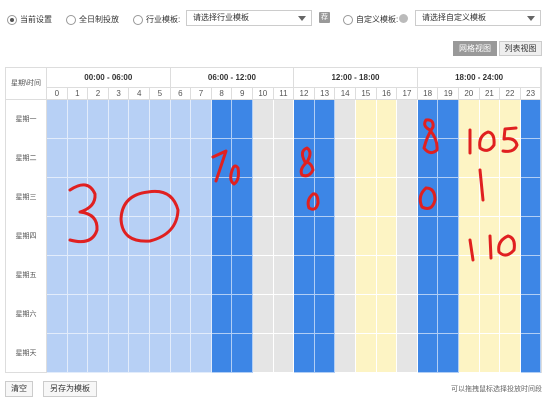 This screenshot has width=554, height=404. What do you see at coordinates (156, 19) in the screenshot?
I see `radio-industry-template: 行业模板:` at bounding box center [156, 19].